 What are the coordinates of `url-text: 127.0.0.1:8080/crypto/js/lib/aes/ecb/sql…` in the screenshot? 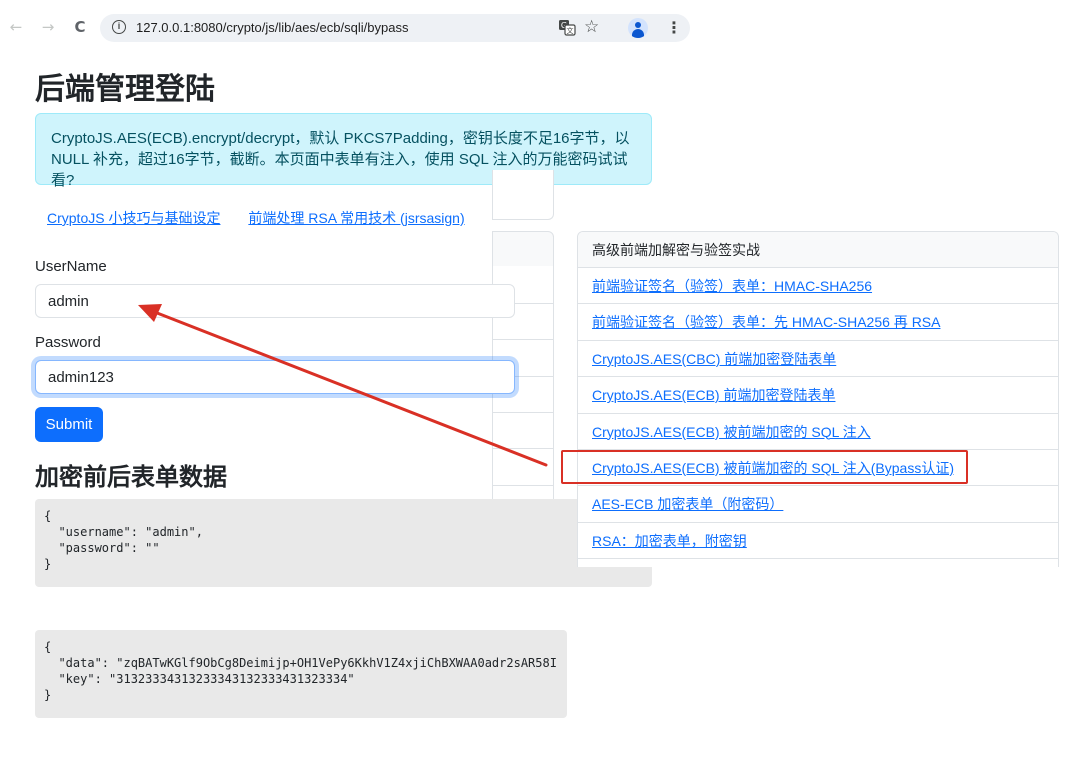 It's located at (272, 27).